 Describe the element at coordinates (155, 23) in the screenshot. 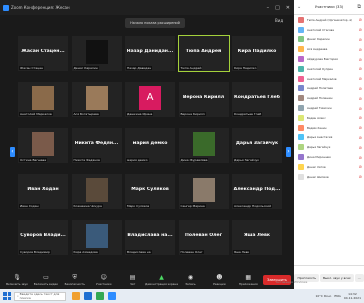

I see `share-status-pill: Начало показа расширений` at that location.